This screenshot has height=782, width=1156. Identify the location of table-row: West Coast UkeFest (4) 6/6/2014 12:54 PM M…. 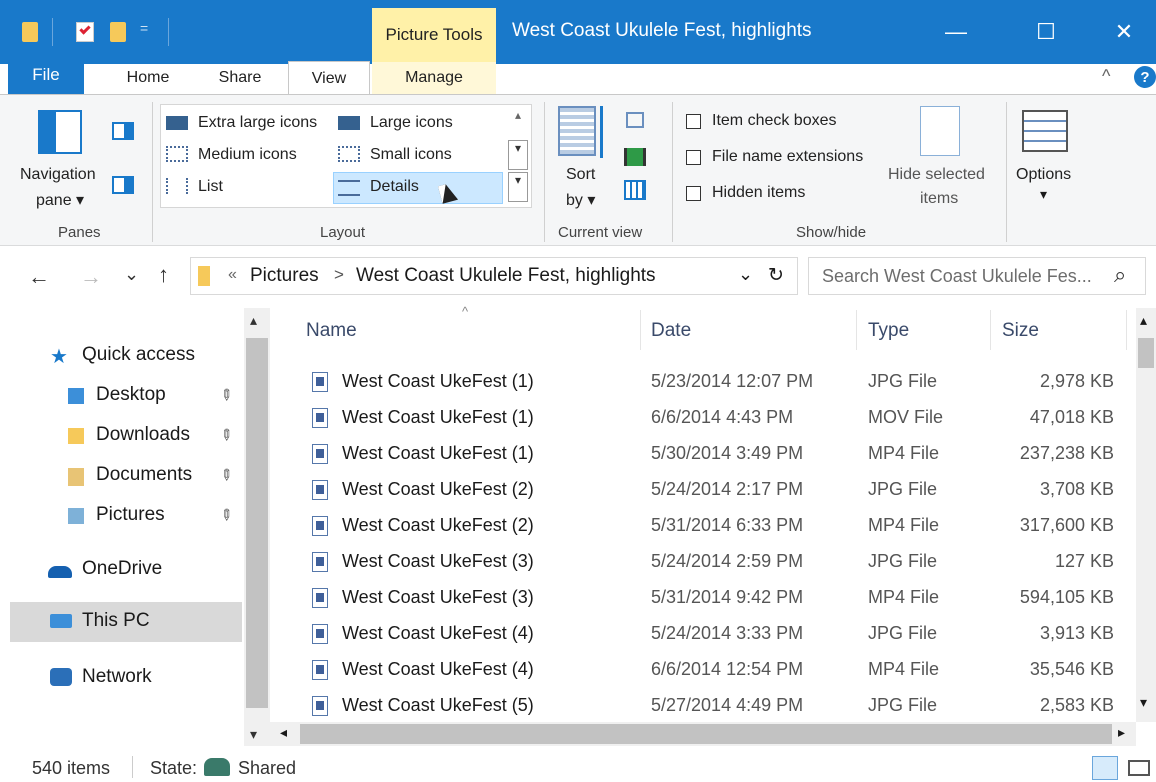
(715, 669).